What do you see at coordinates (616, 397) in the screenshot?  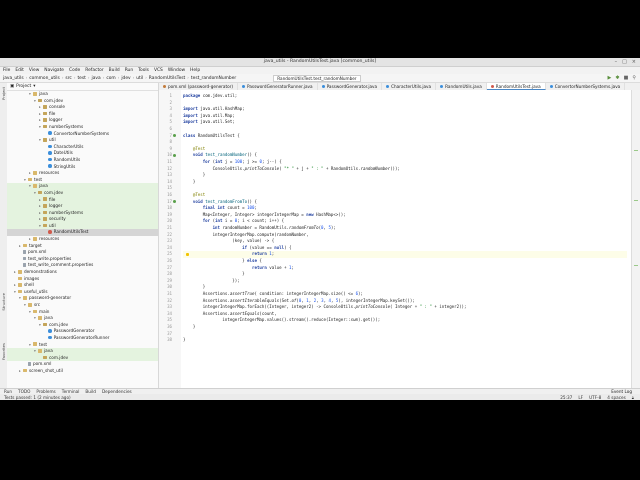 I see `indent-setting: 4 spaces` at bounding box center [616, 397].